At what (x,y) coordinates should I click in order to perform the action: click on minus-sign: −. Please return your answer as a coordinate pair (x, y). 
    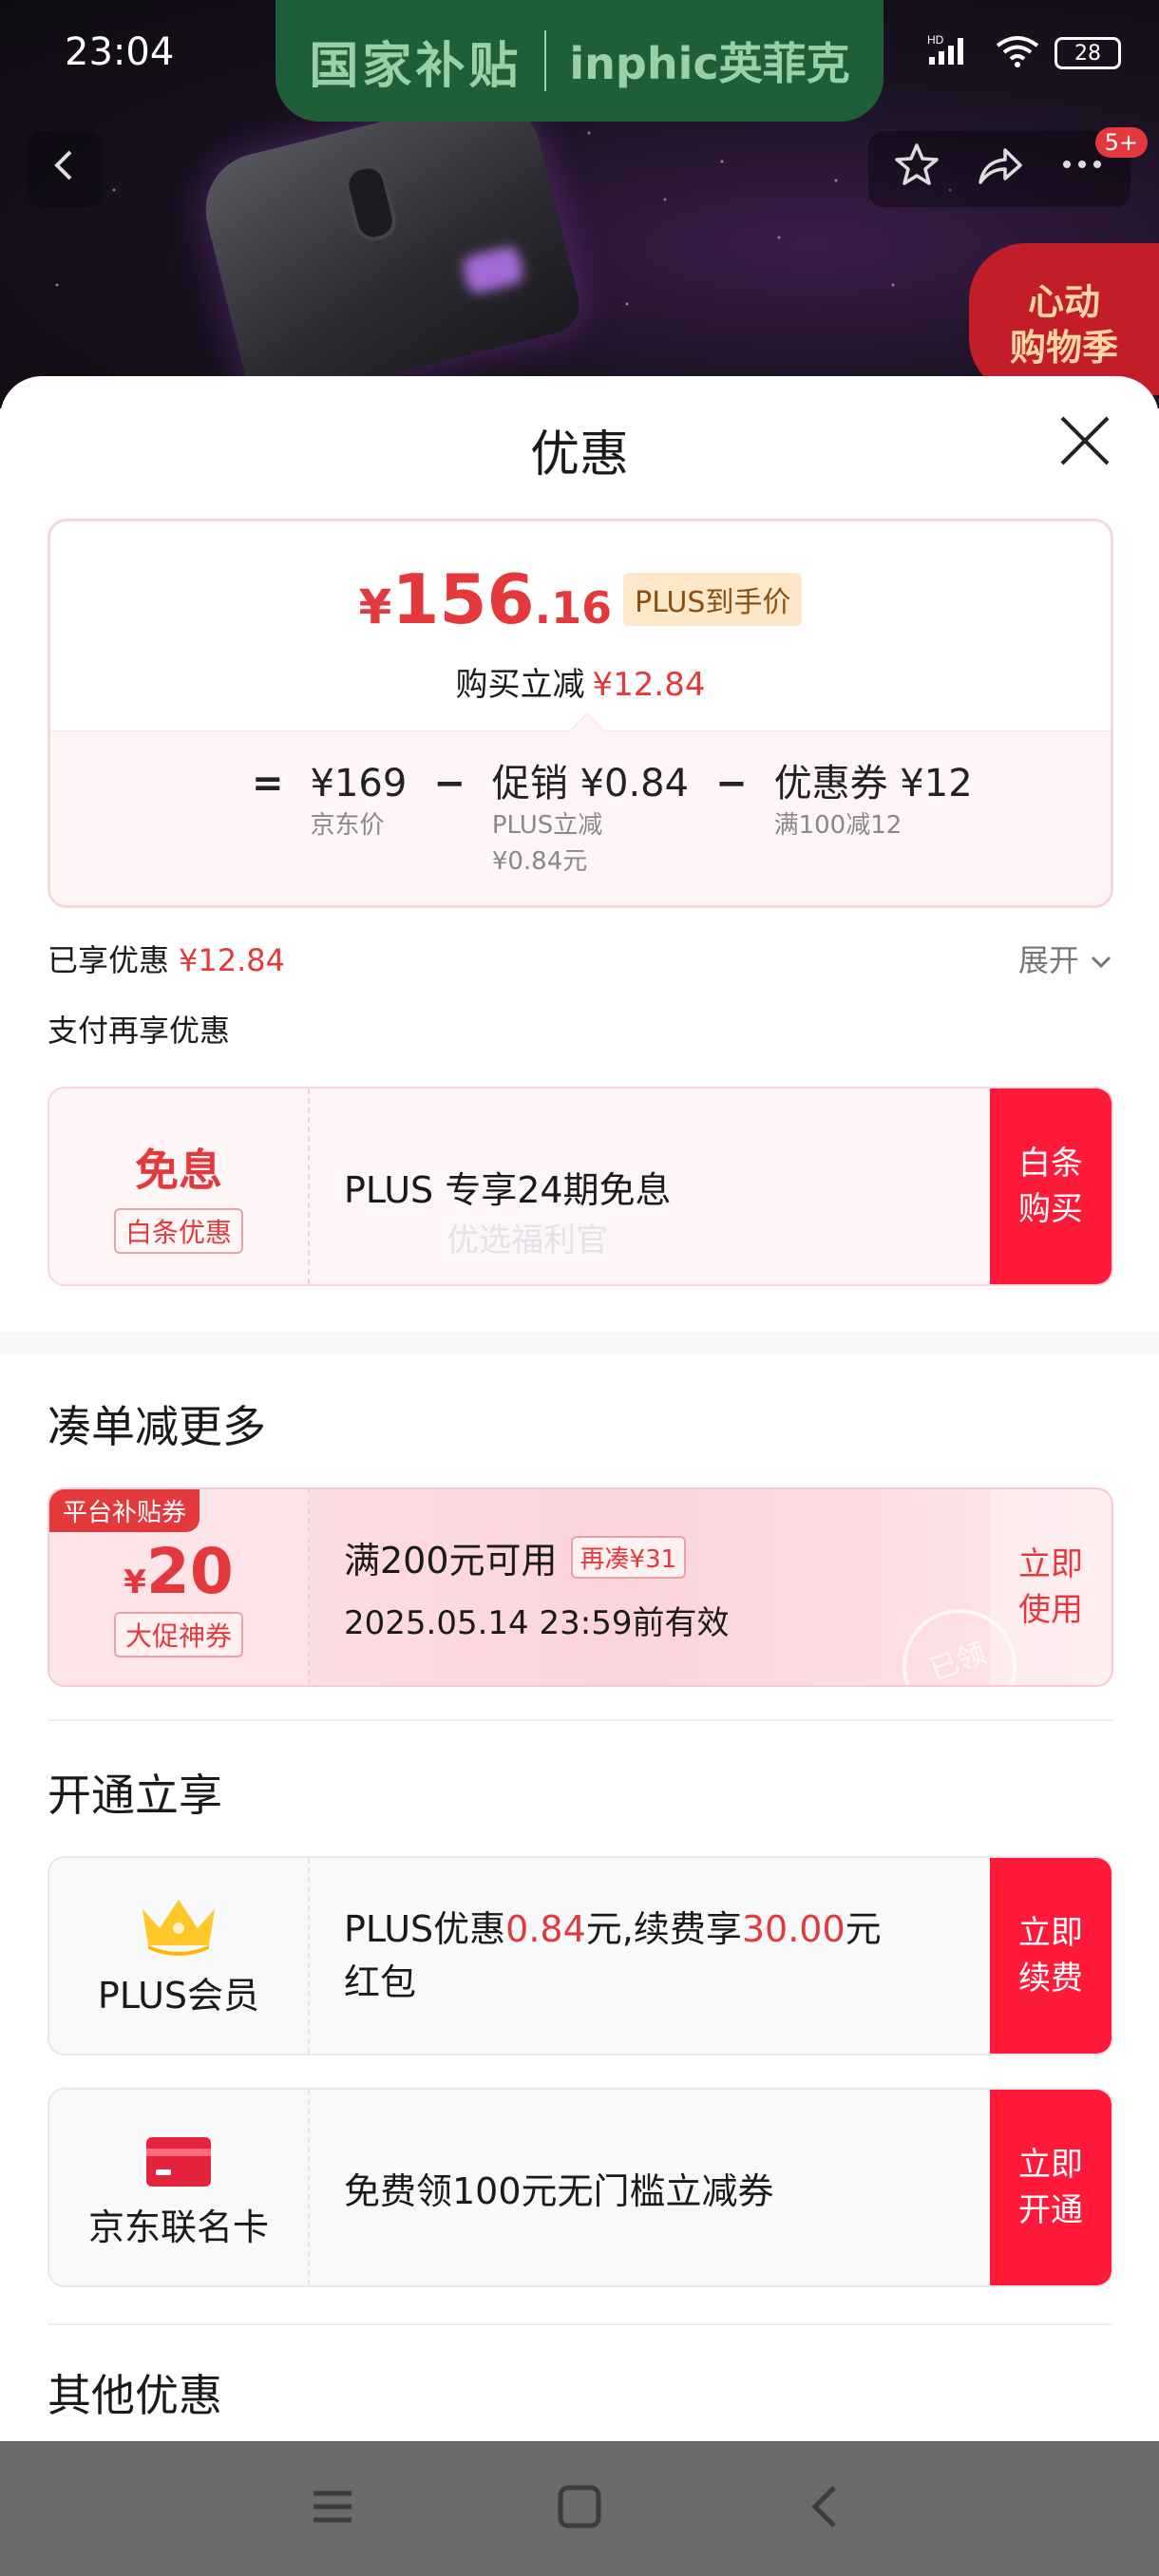
    Looking at the image, I should click on (449, 783).